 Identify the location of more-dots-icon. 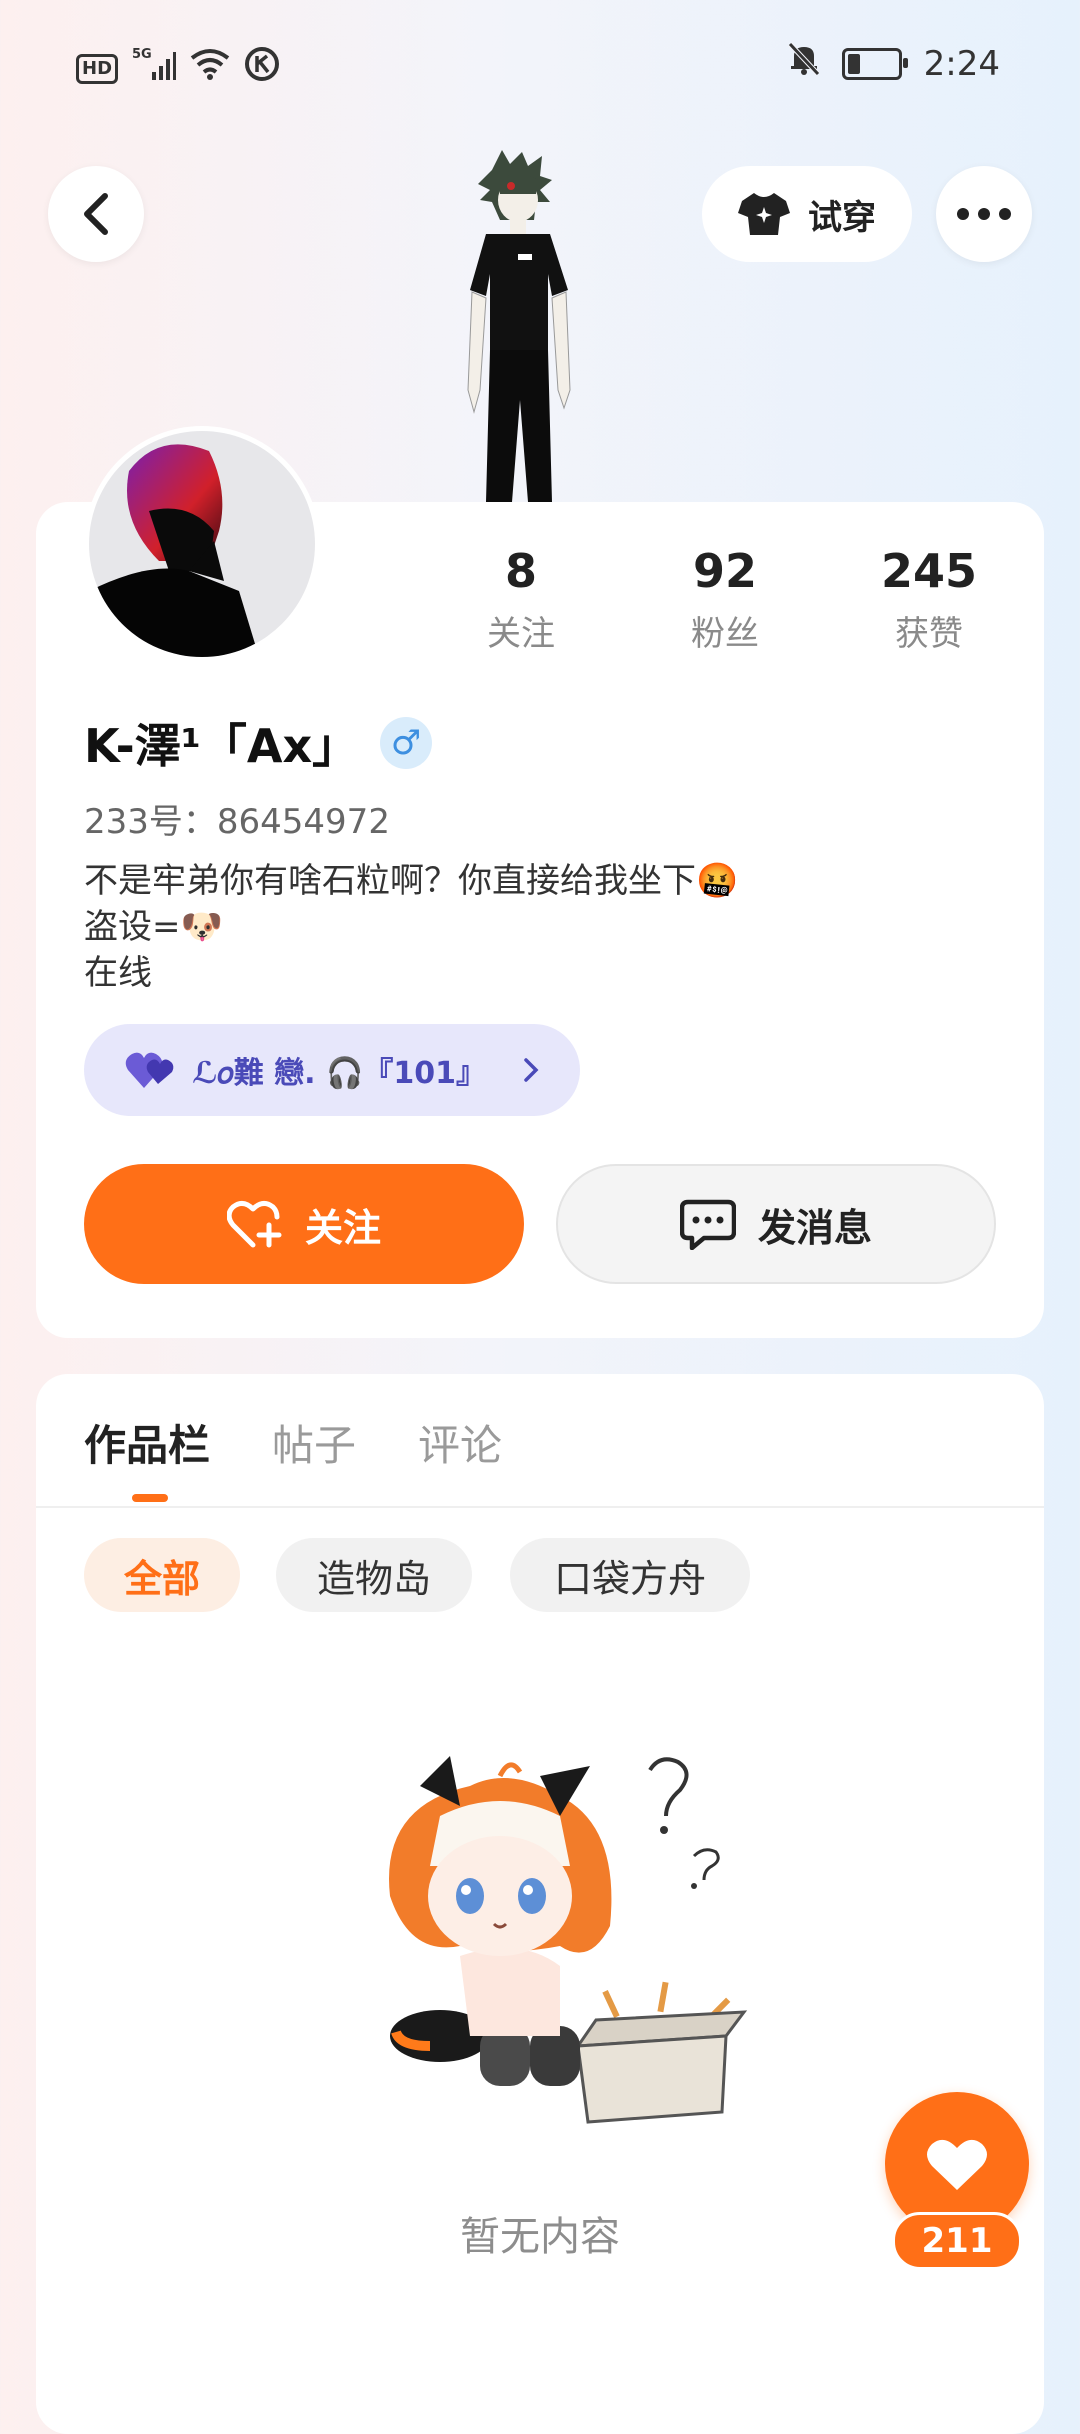
(984, 214).